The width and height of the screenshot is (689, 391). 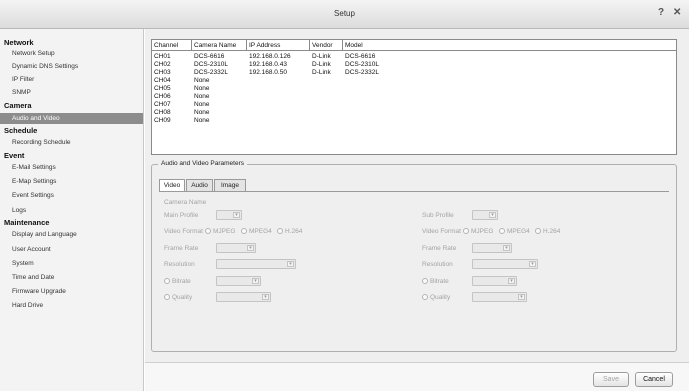 What do you see at coordinates (77, 305) in the screenshot?
I see `sidebar-item-hard-drive: Hard Drive` at bounding box center [77, 305].